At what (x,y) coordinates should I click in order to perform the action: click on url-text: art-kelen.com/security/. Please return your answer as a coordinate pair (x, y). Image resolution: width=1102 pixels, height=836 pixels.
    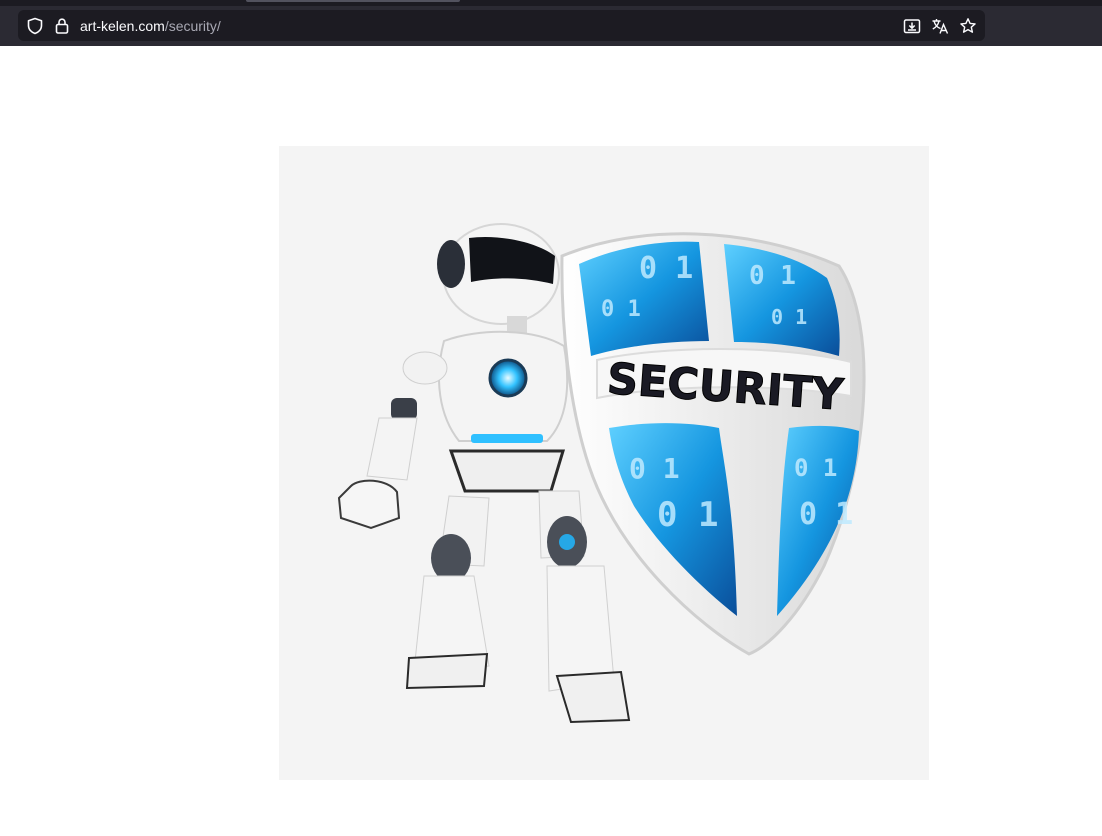
    Looking at the image, I should click on (150, 26).